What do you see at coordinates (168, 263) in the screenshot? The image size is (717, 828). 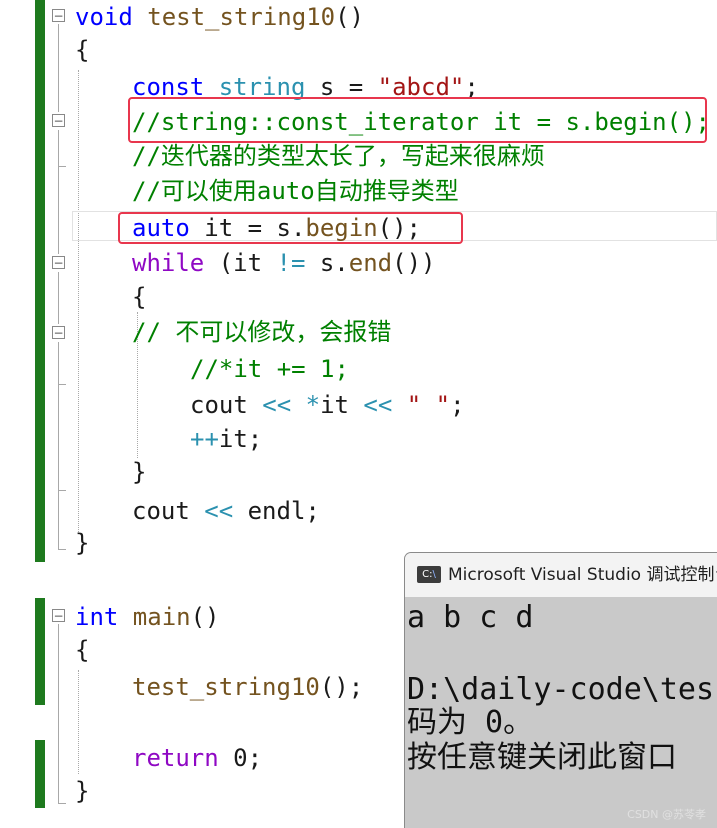 I see `keyword: while` at bounding box center [168, 263].